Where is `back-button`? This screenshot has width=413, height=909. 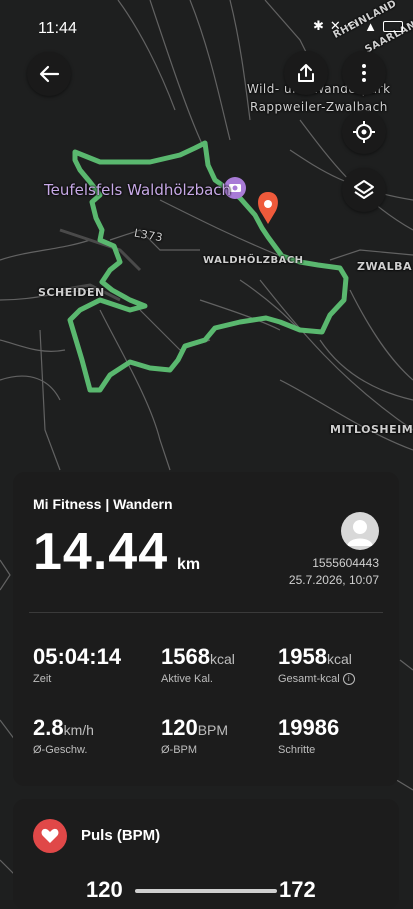 back-button is located at coordinates (49, 74).